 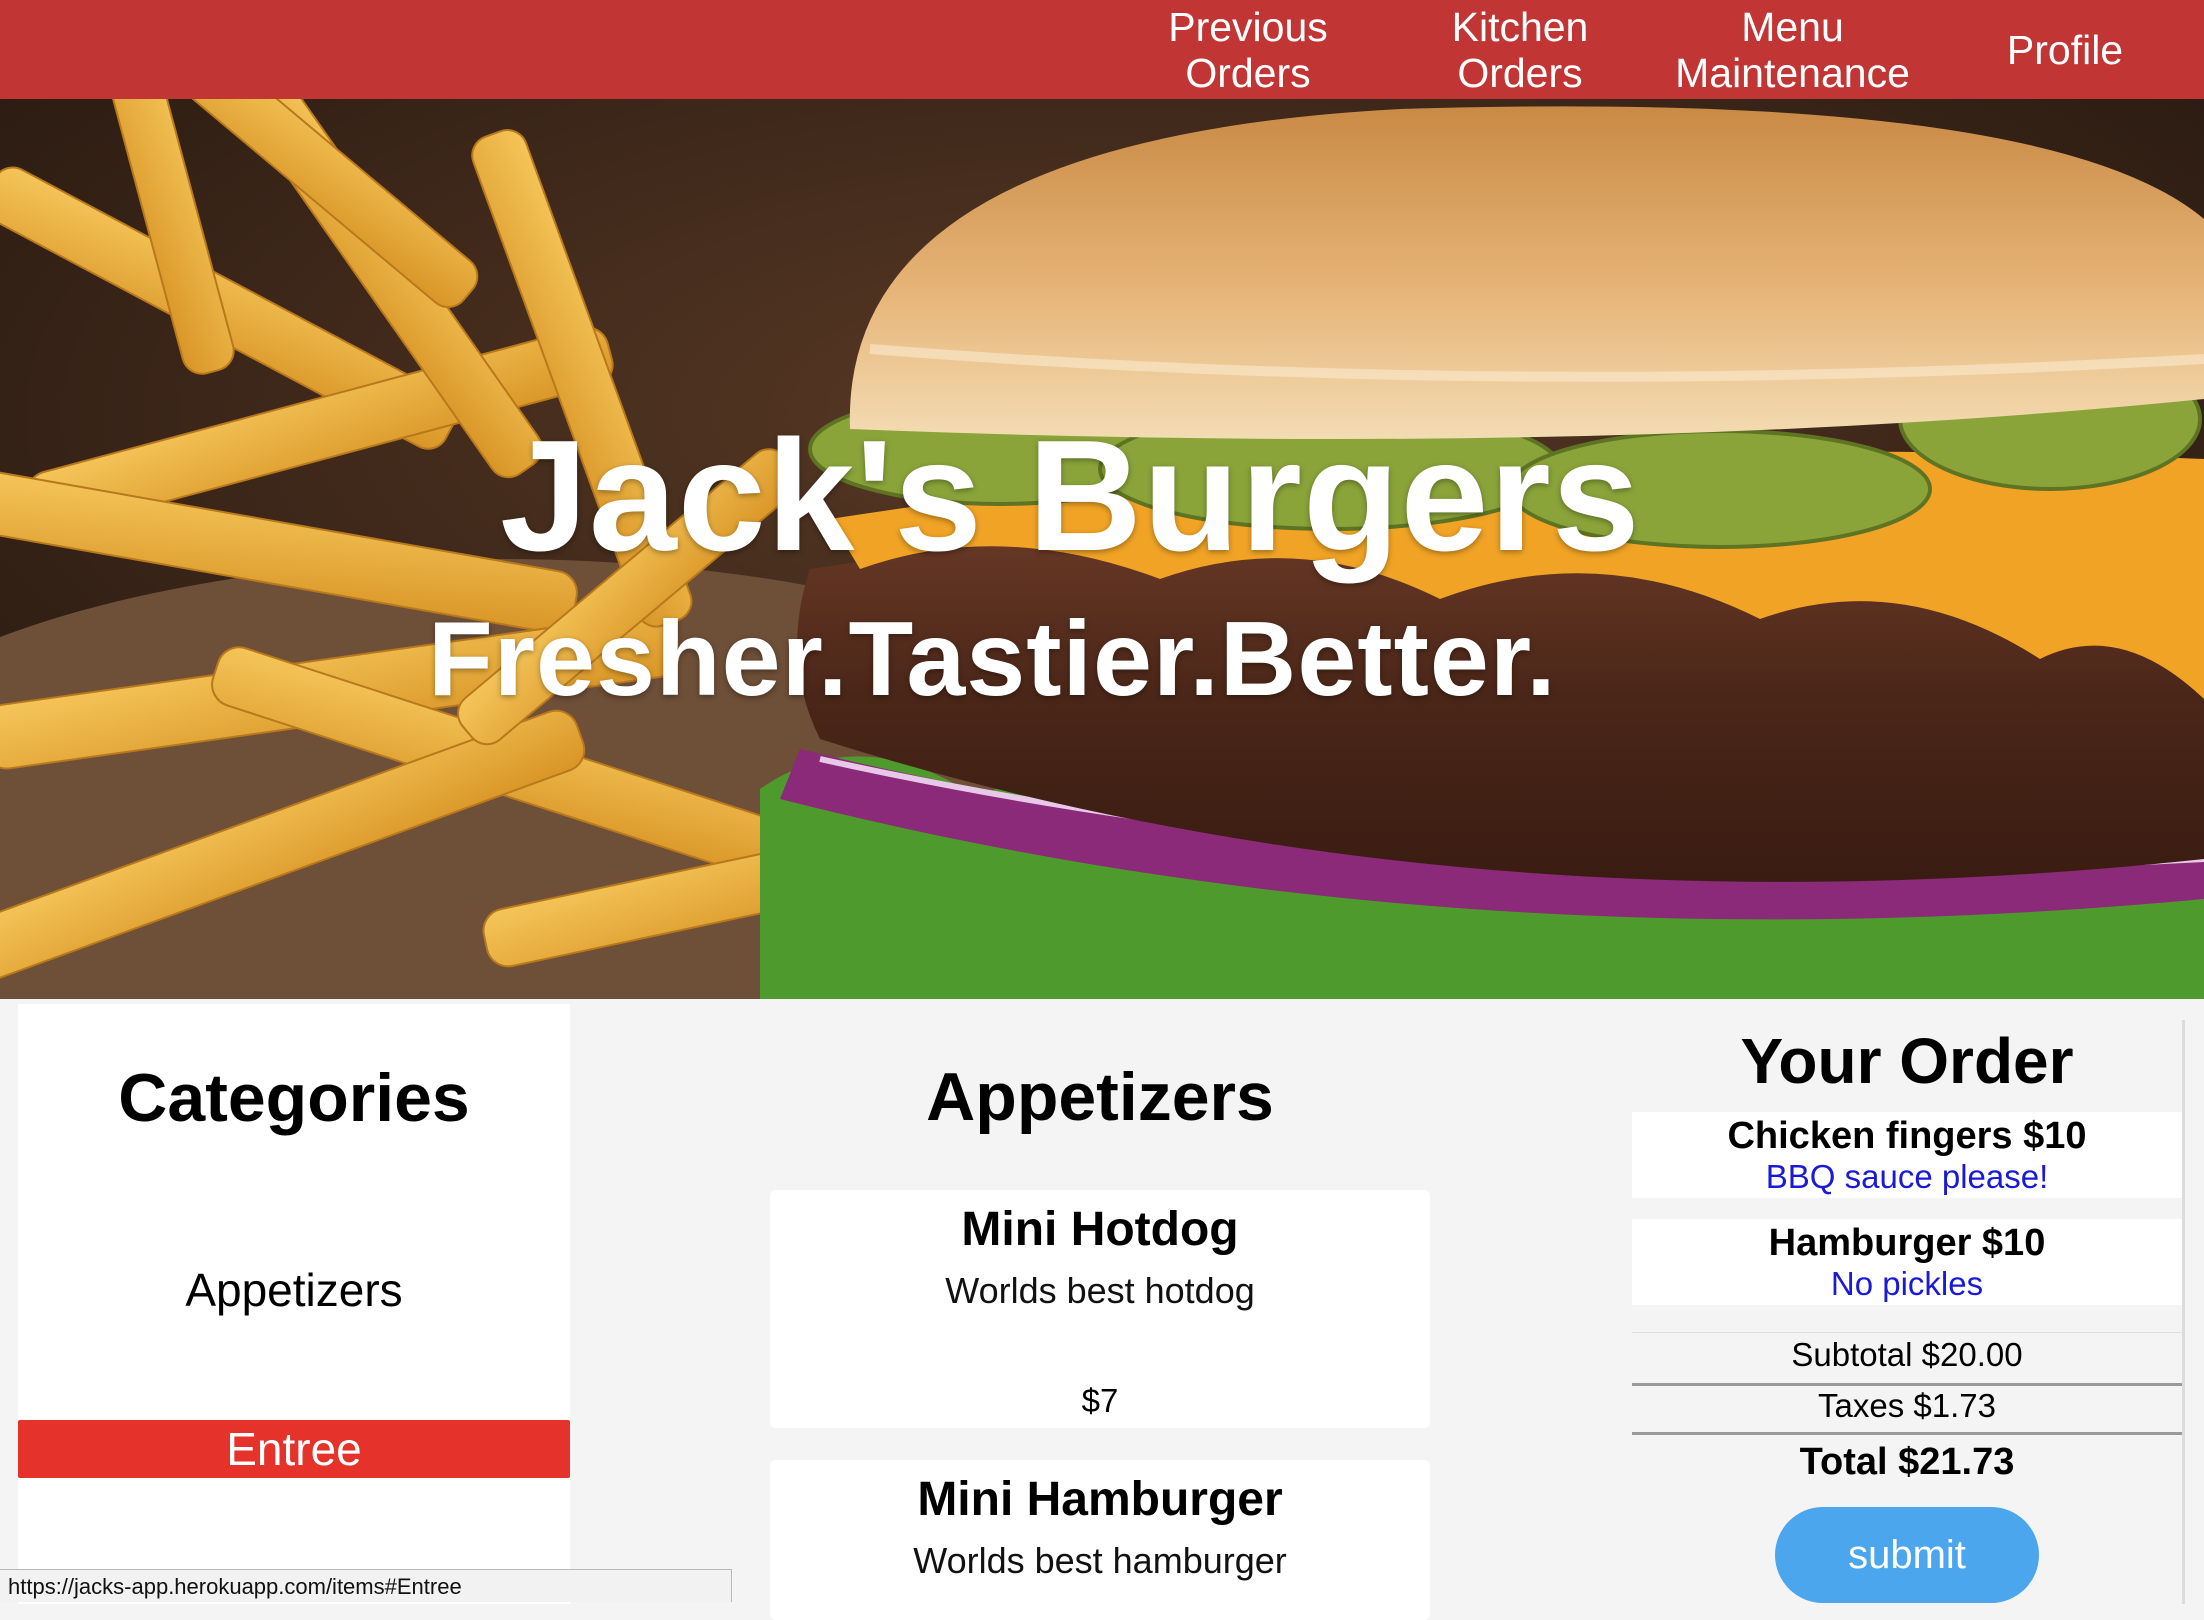 What do you see at coordinates (294, 1449) in the screenshot?
I see `category-entree: Entree` at bounding box center [294, 1449].